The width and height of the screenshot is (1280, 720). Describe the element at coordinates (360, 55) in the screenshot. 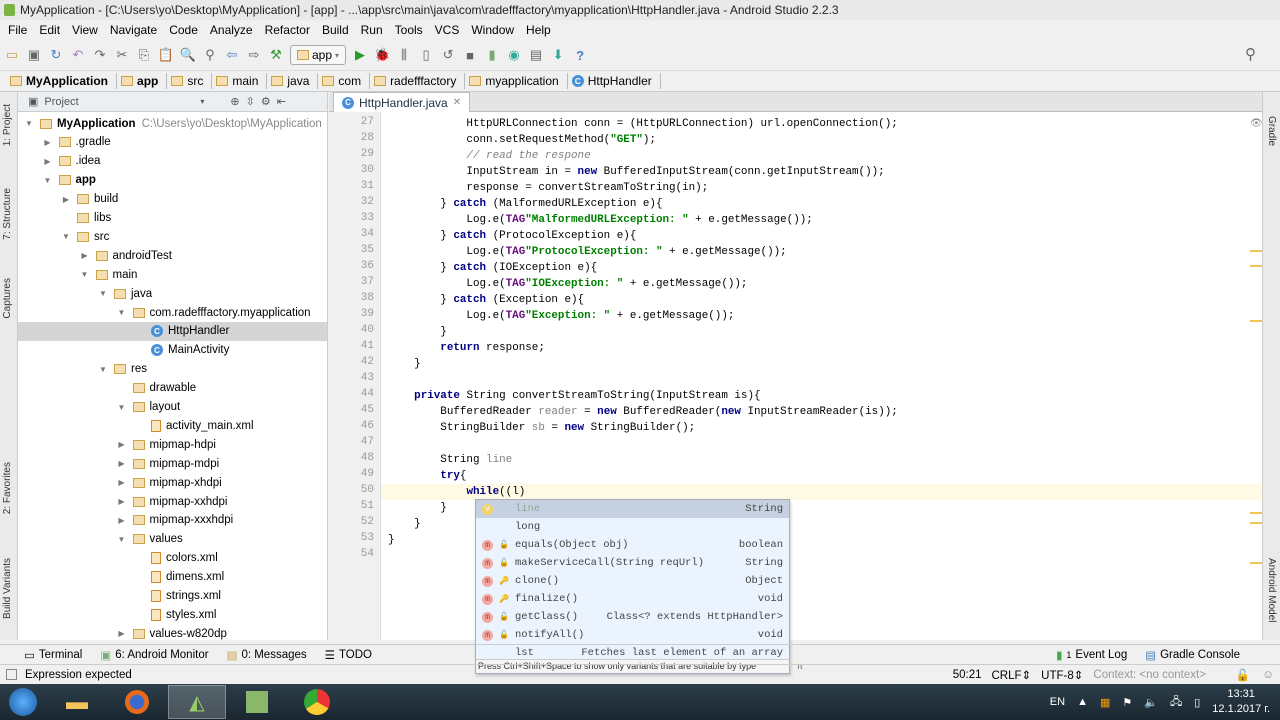

I see `run-icon: ▶` at that location.